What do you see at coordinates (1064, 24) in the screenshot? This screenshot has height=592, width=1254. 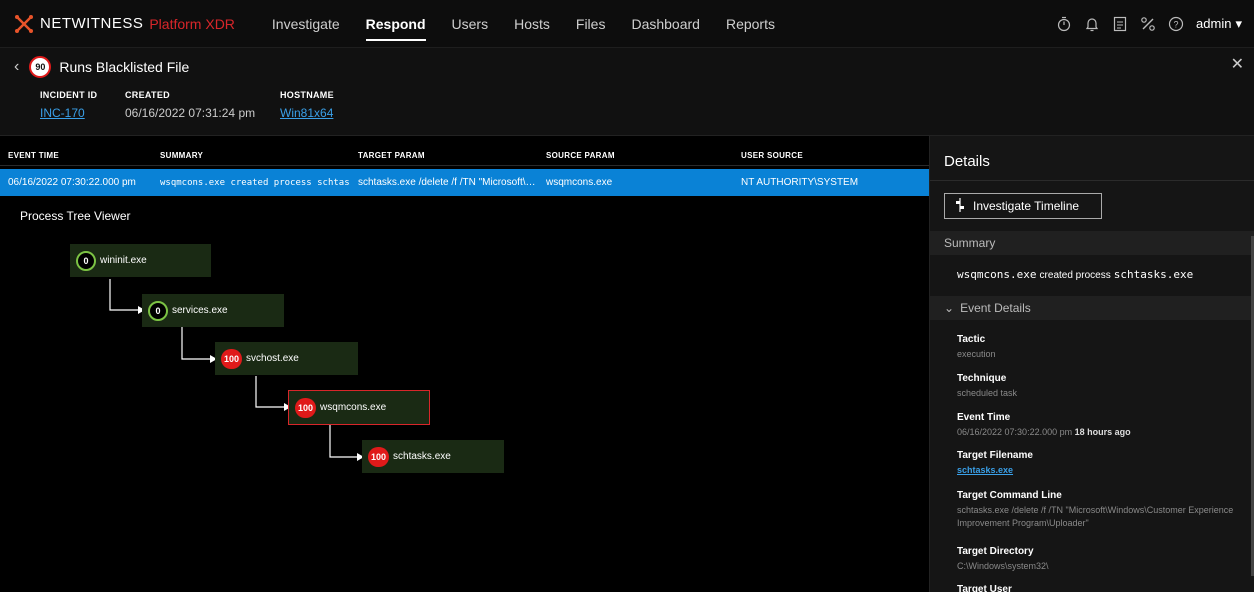 I see `stopwatch-icon` at bounding box center [1064, 24].